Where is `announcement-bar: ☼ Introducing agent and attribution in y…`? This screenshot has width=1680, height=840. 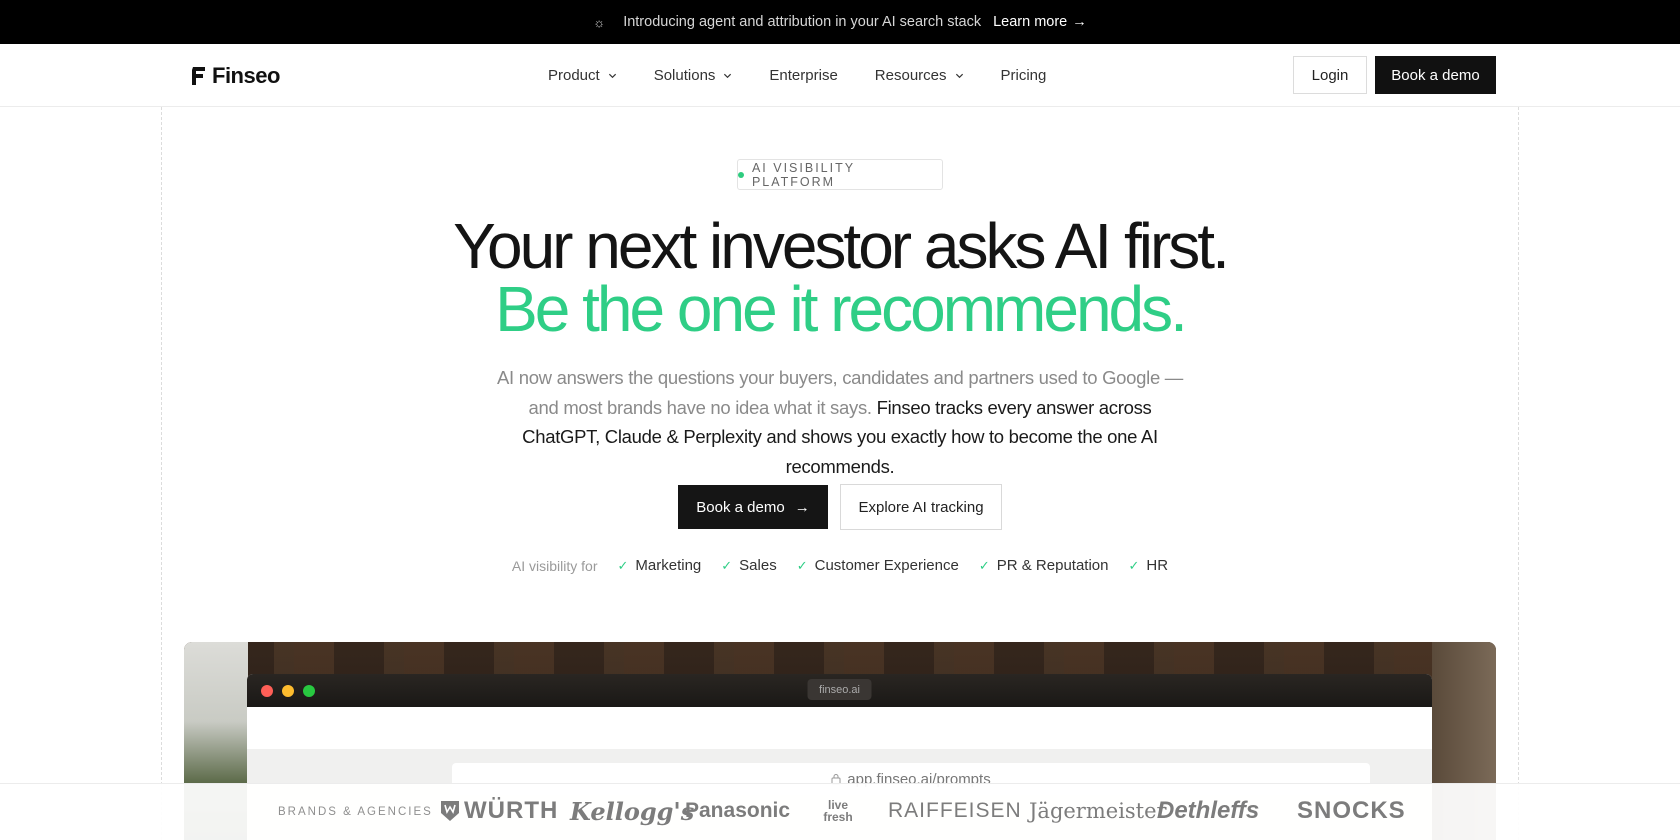
announcement-bar: ☼ Introducing agent and attribution in y… is located at coordinates (840, 22).